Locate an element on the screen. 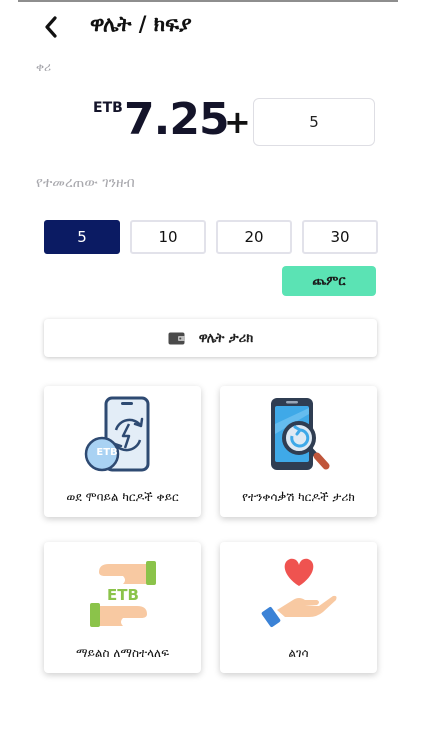  phone-search-icon is located at coordinates (299, 434).